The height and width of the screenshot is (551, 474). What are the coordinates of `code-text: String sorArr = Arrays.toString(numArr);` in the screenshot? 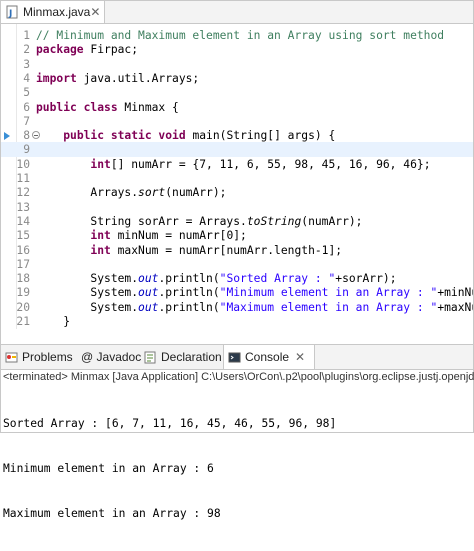 It's located at (199, 221).